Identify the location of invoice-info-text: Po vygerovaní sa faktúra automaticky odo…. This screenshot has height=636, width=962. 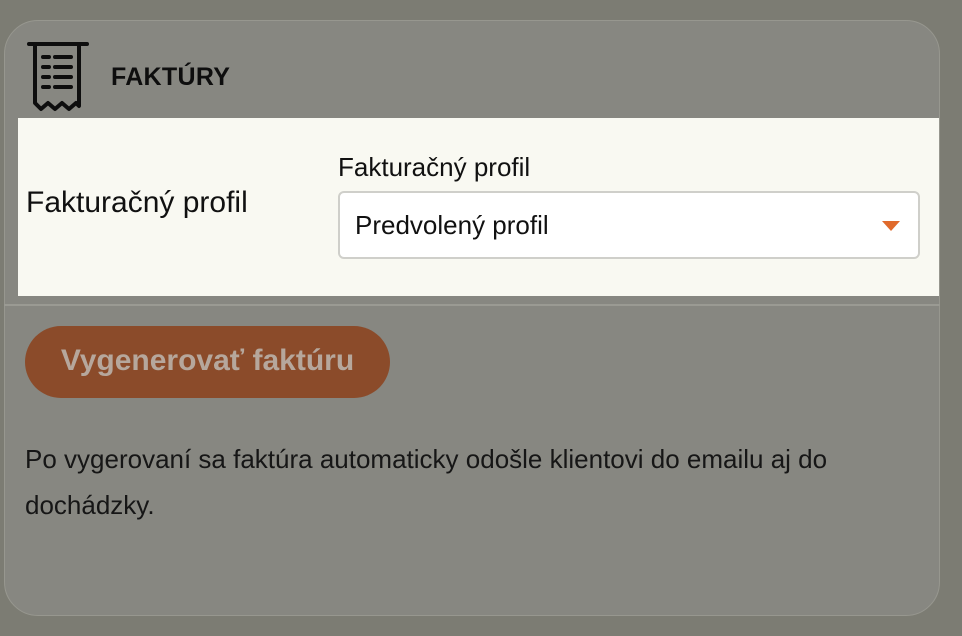
(426, 482).